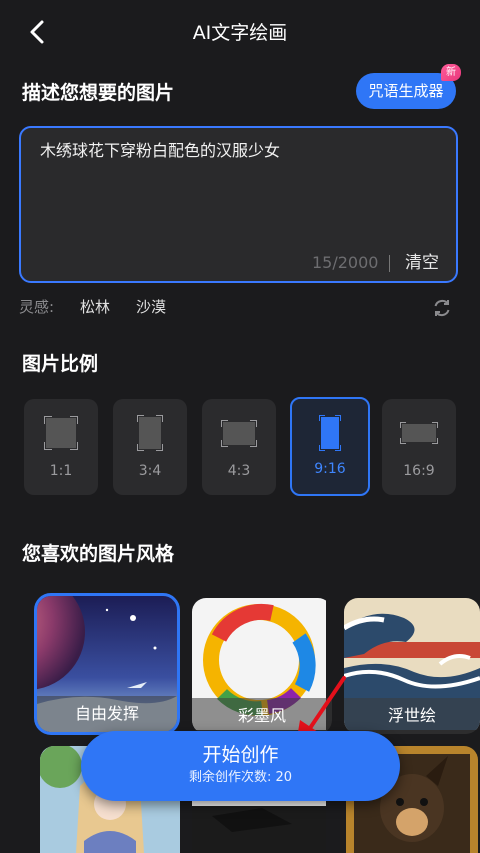 The height and width of the screenshot is (853, 480). What do you see at coordinates (330, 433) in the screenshot?
I see `tall-crop-icon` at bounding box center [330, 433].